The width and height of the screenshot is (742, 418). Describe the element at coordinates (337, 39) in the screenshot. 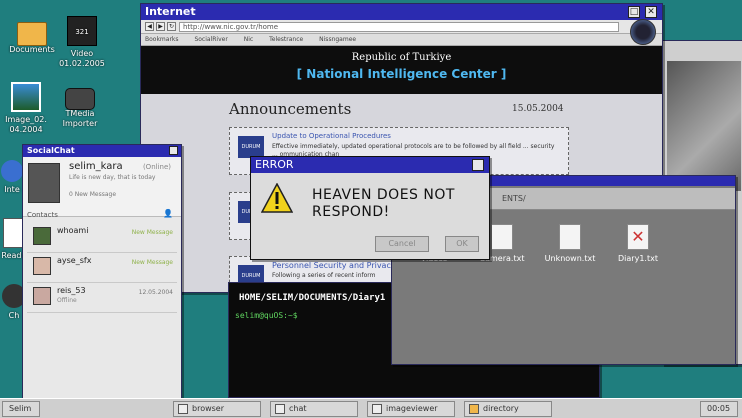

I see `bookmark-link: Nissngamee` at that location.